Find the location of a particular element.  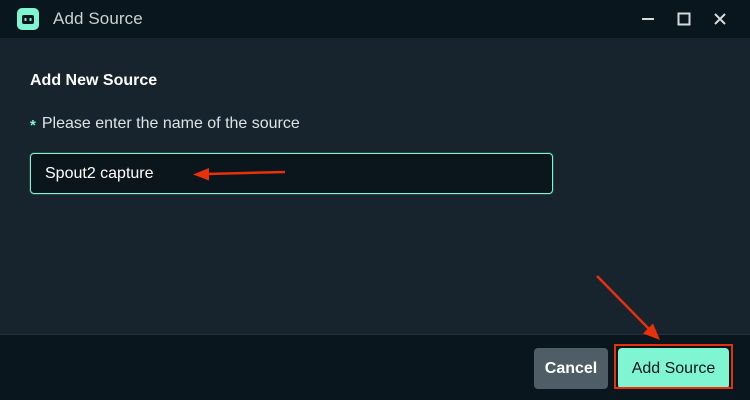

window-title: Add Source is located at coordinates (98, 18).